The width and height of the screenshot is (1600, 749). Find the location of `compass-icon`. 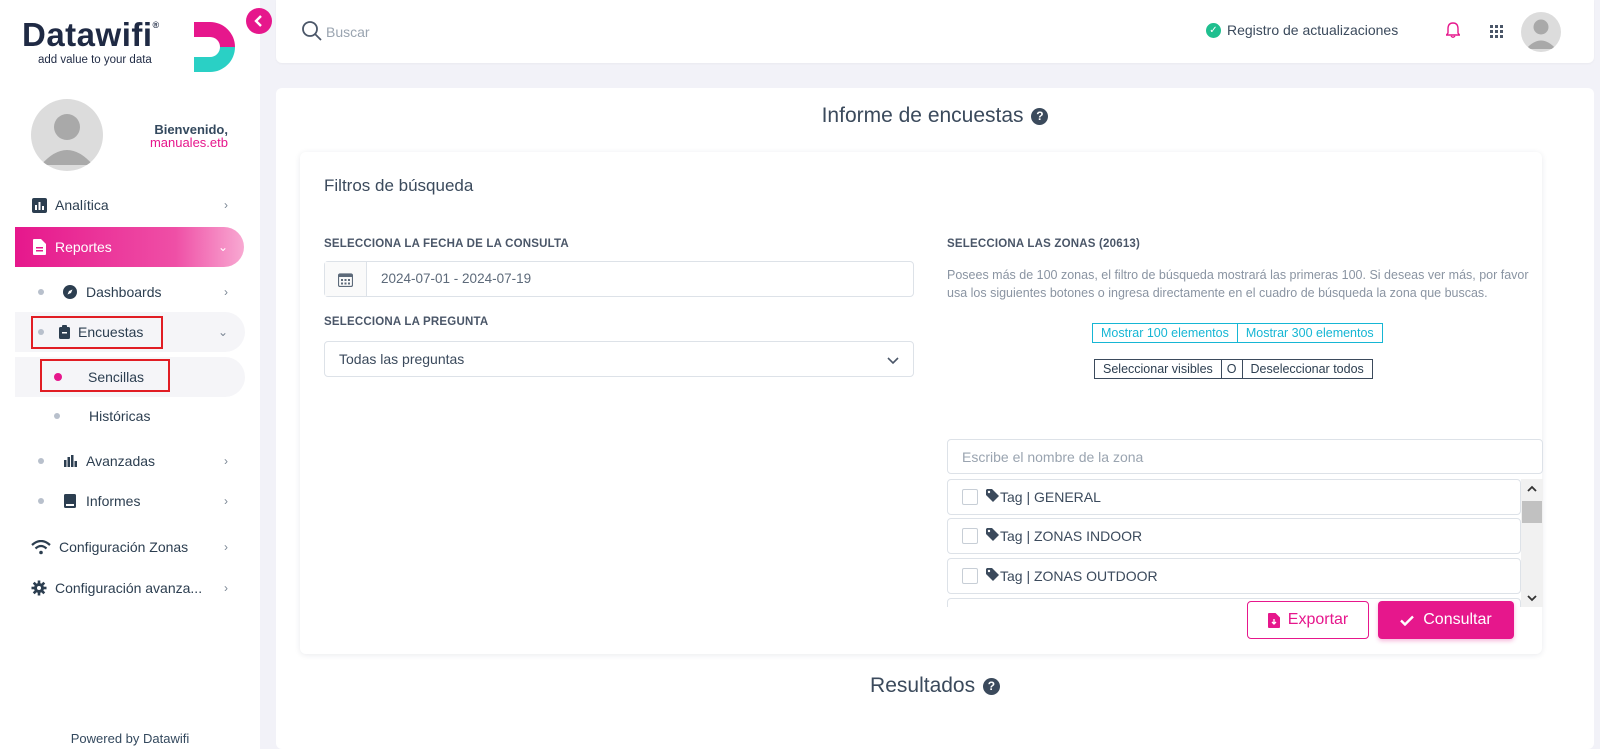

compass-icon is located at coordinates (70, 292).